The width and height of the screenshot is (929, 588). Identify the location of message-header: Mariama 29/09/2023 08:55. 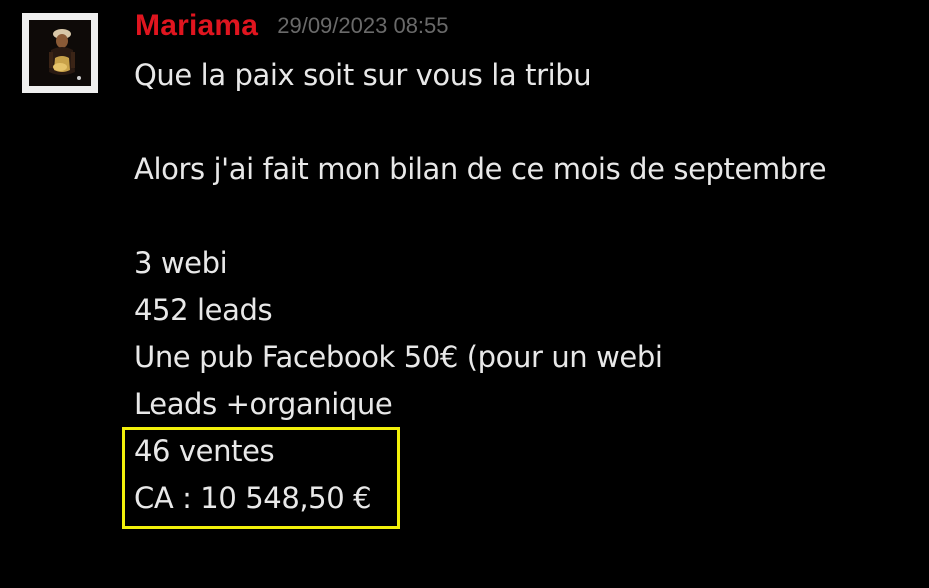
(292, 26).